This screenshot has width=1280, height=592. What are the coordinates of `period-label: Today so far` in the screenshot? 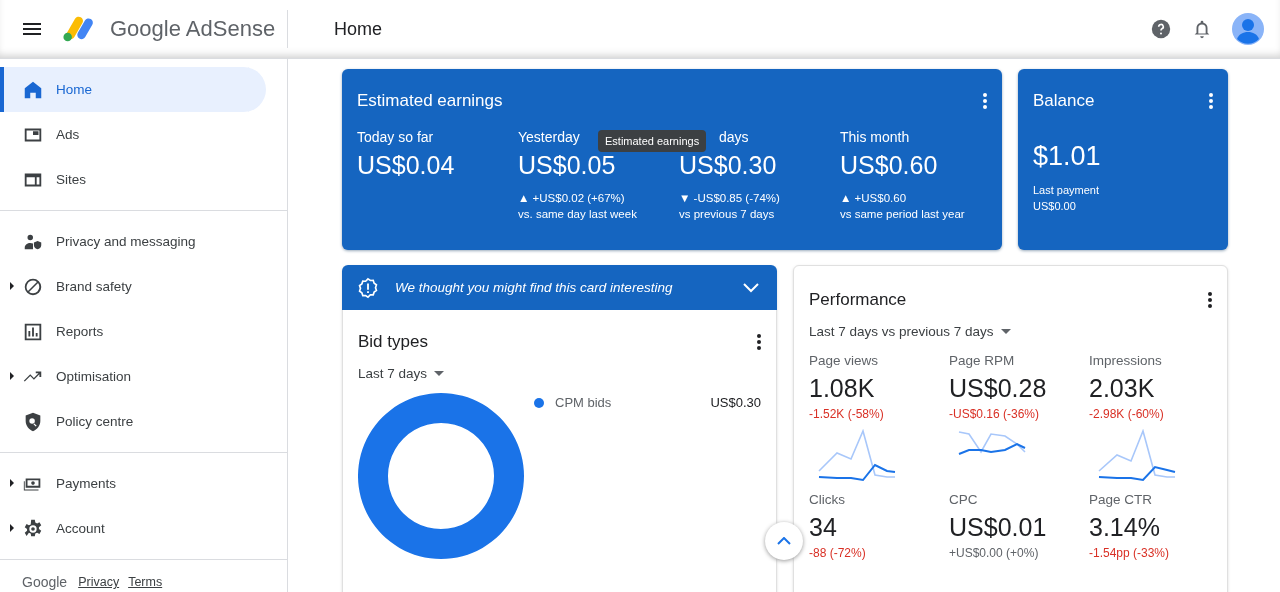 It's located at (395, 137).